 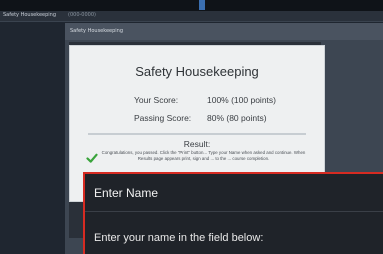 What do you see at coordinates (156, 100) in the screenshot?
I see `score-label: Your Score:` at bounding box center [156, 100].